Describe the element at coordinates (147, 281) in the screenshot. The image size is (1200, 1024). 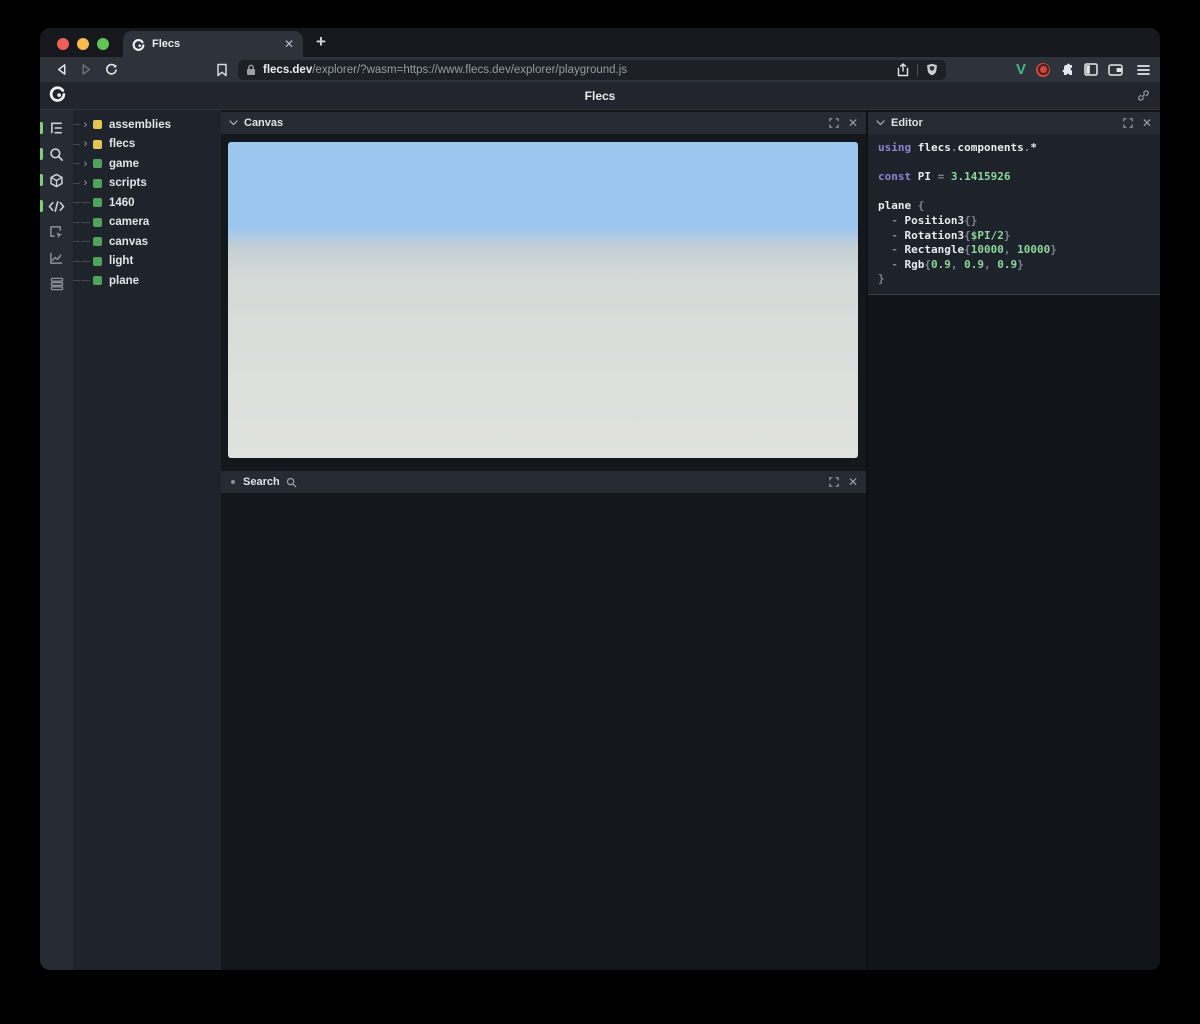
I see `tree-item-plane: plane` at that location.